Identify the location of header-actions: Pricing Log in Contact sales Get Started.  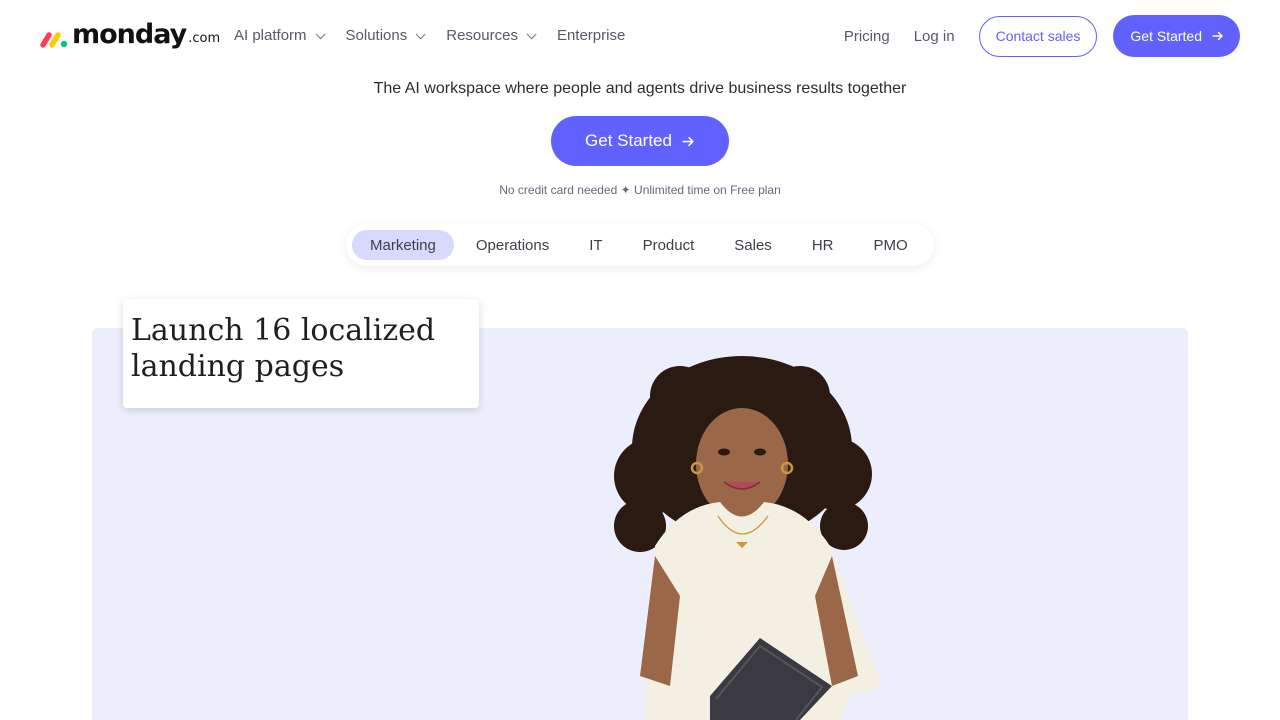
(1042, 36).